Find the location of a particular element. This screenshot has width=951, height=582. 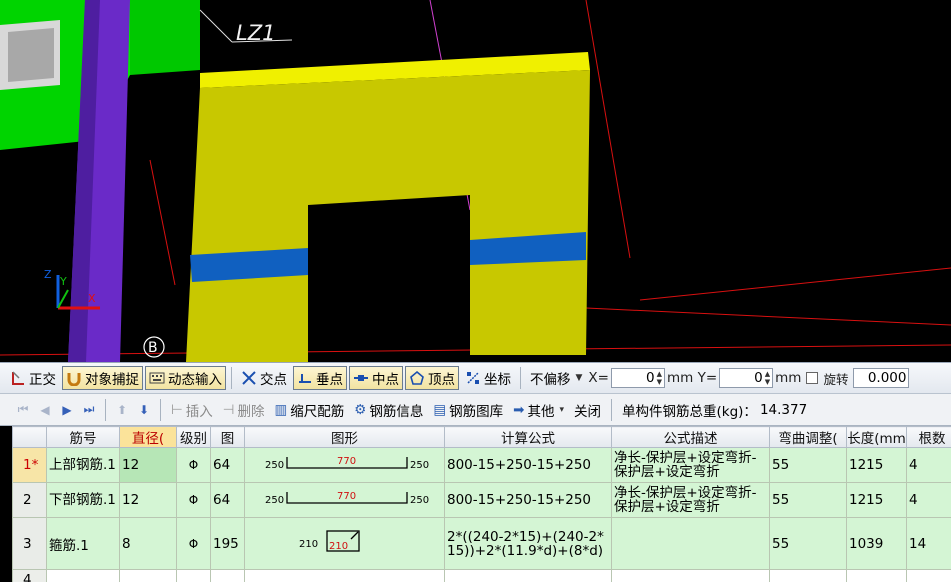

vertex-snap-button: 顶点 is located at coordinates (432, 378).